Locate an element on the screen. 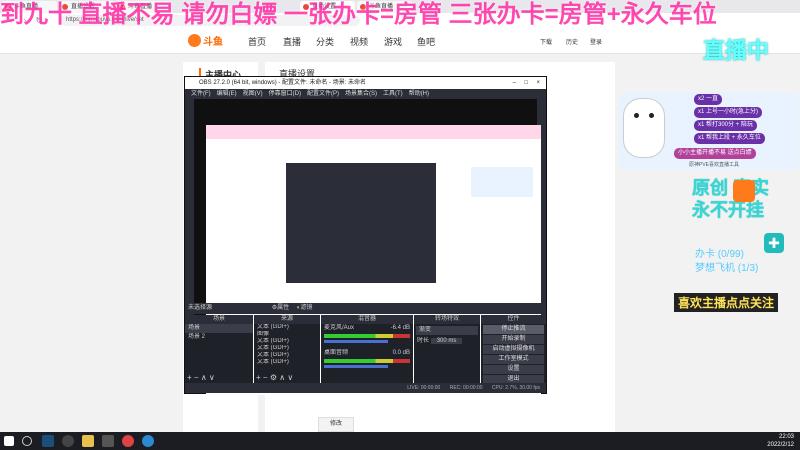 Image resolution: width=800 pixels, height=450 pixels. filters-button: 滤镜 is located at coordinates (306, 308).